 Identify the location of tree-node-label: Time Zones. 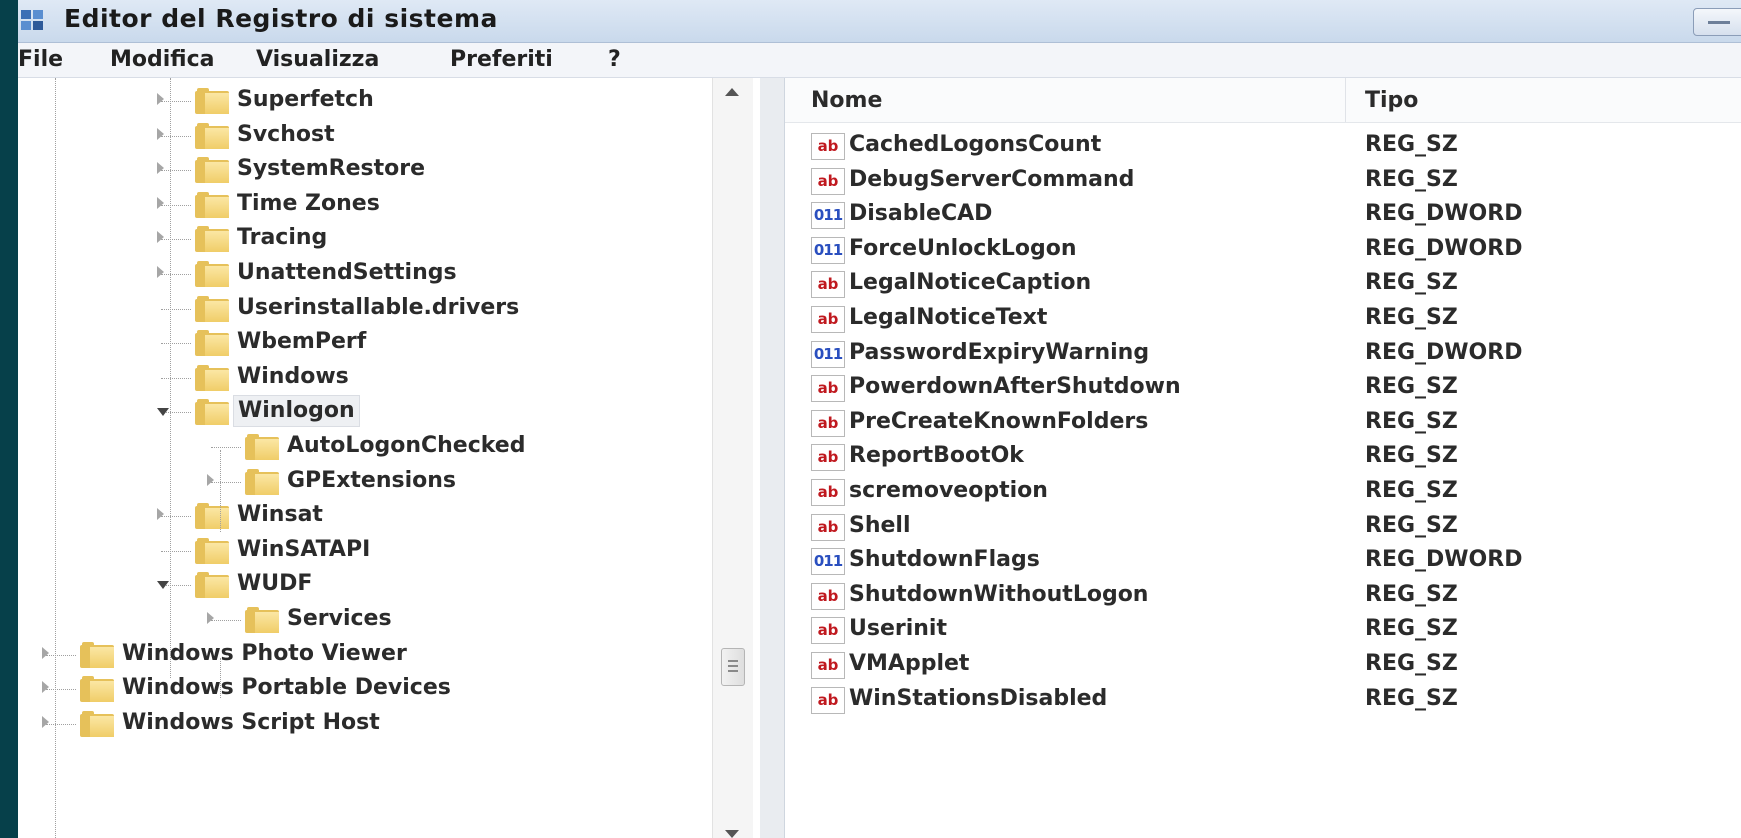
(308, 204).